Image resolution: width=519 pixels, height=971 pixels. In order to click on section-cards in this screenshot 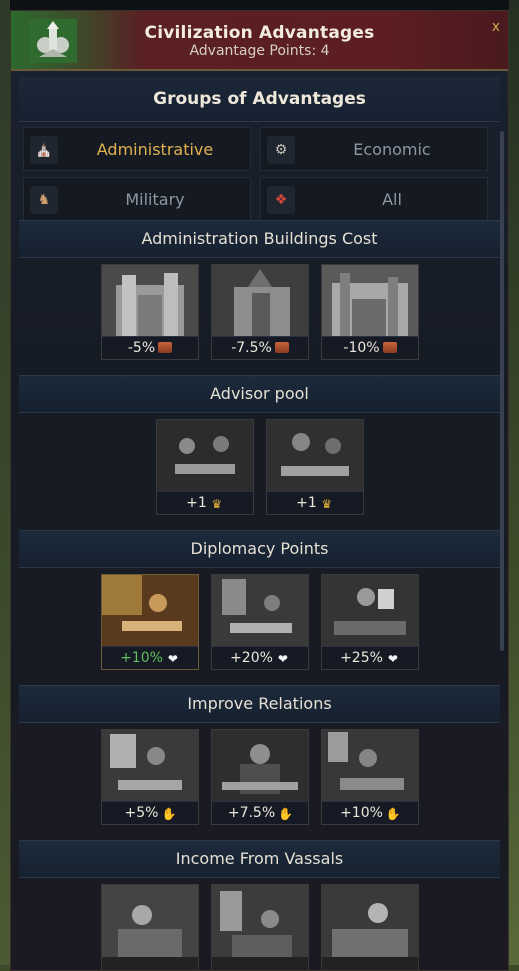, I will do `click(259, 923)`.